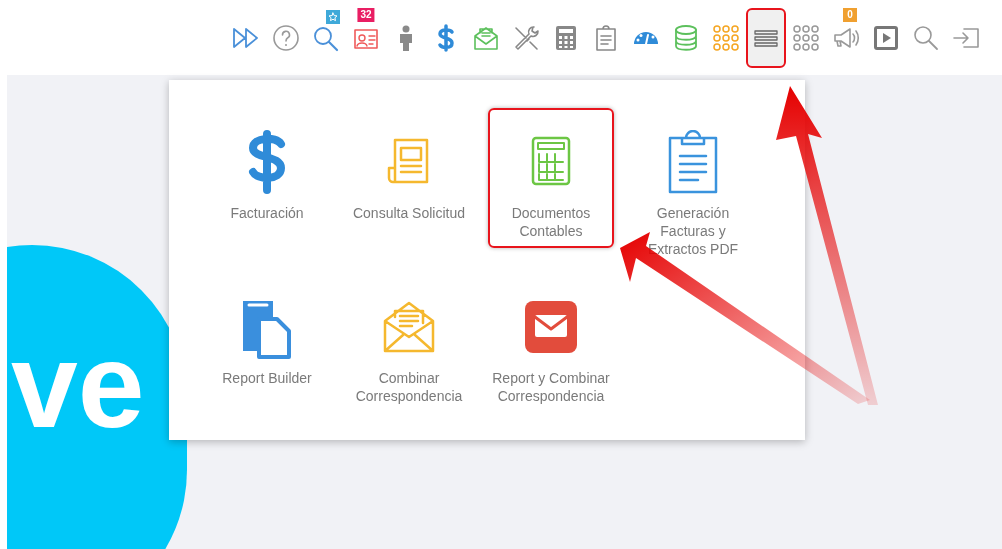 The image size is (1002, 549). I want to click on logo-text: ve, so click(78, 385).